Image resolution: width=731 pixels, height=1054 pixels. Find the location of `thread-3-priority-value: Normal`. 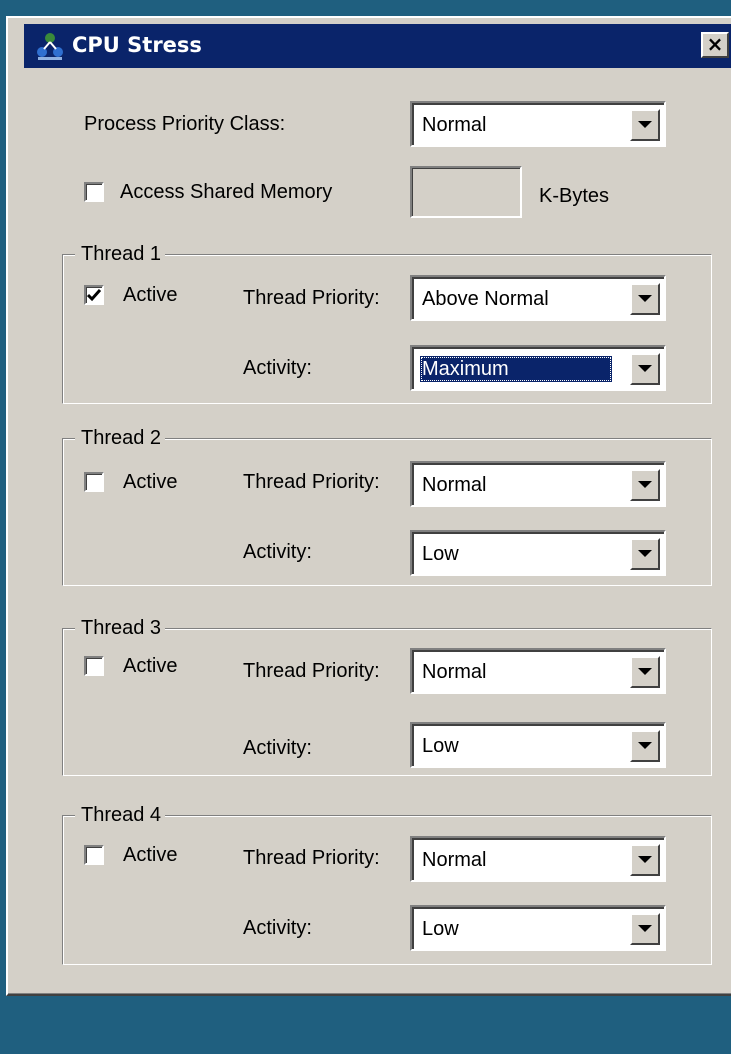

thread-3-priority-value: Normal is located at coordinates (454, 672).